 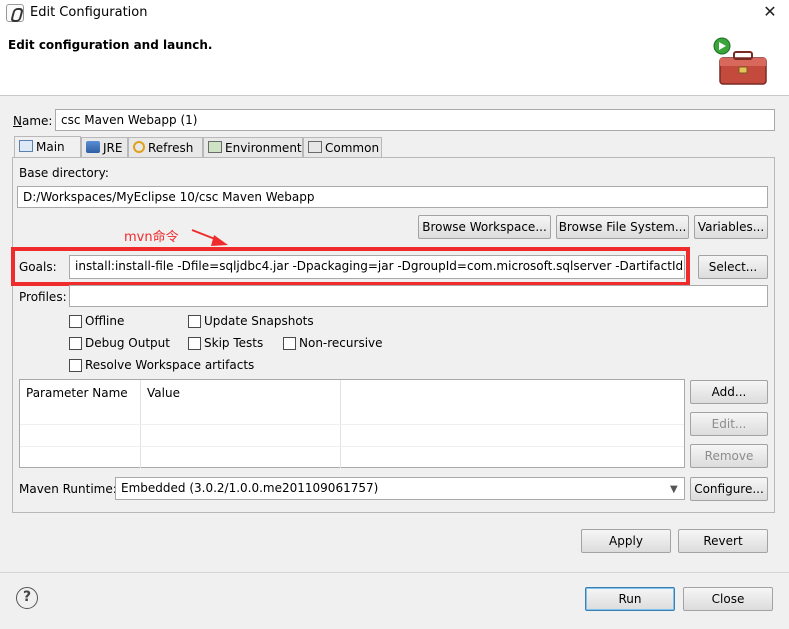 I want to click on maven-runtime-label: Maven Runtime:, so click(x=68, y=489).